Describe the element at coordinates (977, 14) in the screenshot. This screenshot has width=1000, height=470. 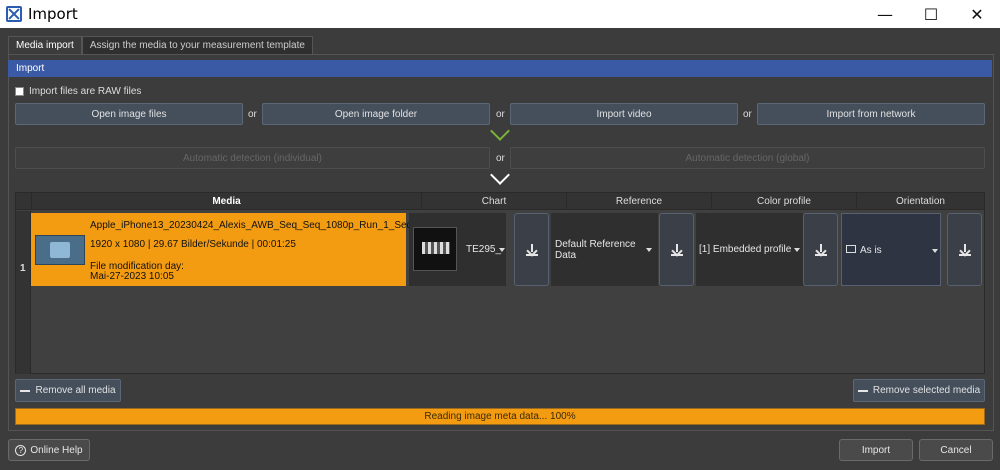
I see `close-button: ✕` at that location.